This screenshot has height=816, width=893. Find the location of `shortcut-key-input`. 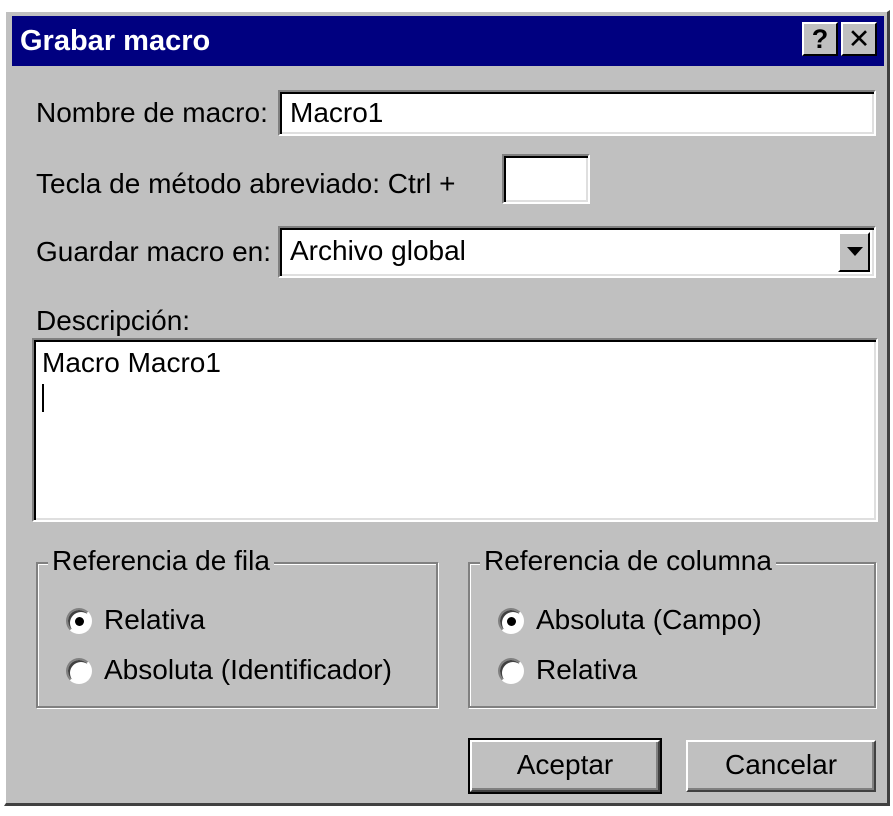

shortcut-key-input is located at coordinates (546, 179).